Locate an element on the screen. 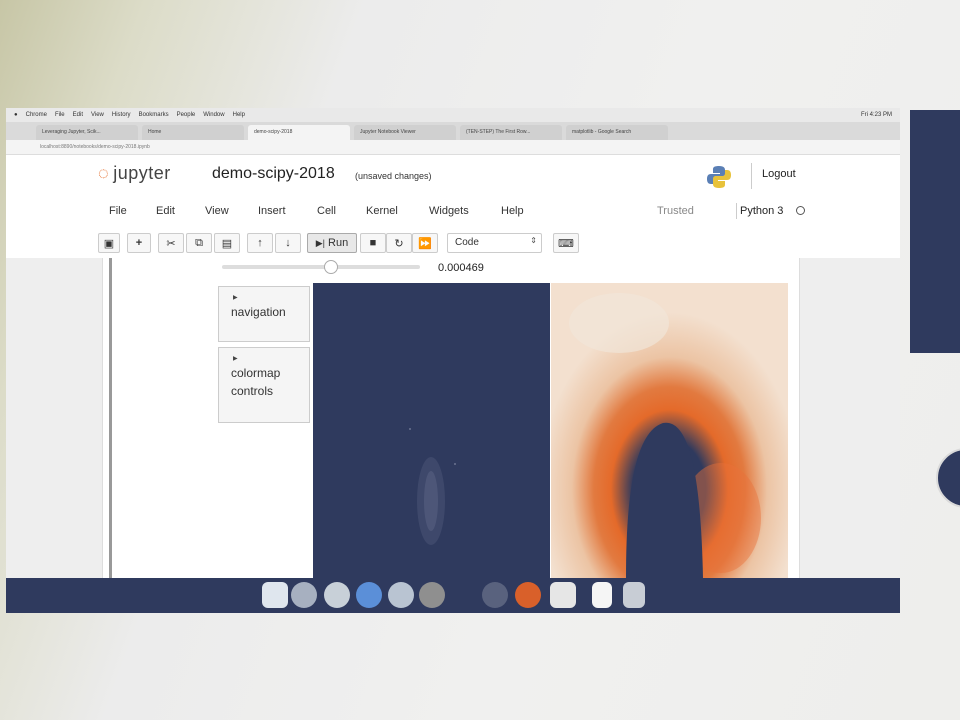 This screenshot has width=960, height=720. menu-kernel: Kernel is located at coordinates (382, 211).